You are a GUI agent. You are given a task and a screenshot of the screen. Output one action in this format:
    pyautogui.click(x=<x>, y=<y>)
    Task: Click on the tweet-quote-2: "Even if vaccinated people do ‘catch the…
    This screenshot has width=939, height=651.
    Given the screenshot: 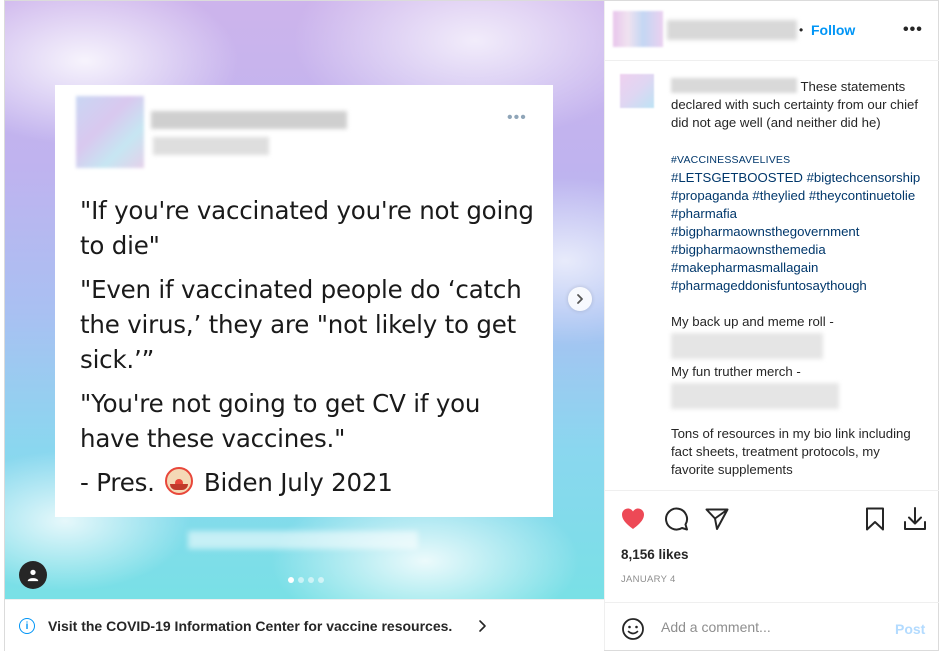 What is the action you would take?
    pyautogui.click(x=301, y=324)
    